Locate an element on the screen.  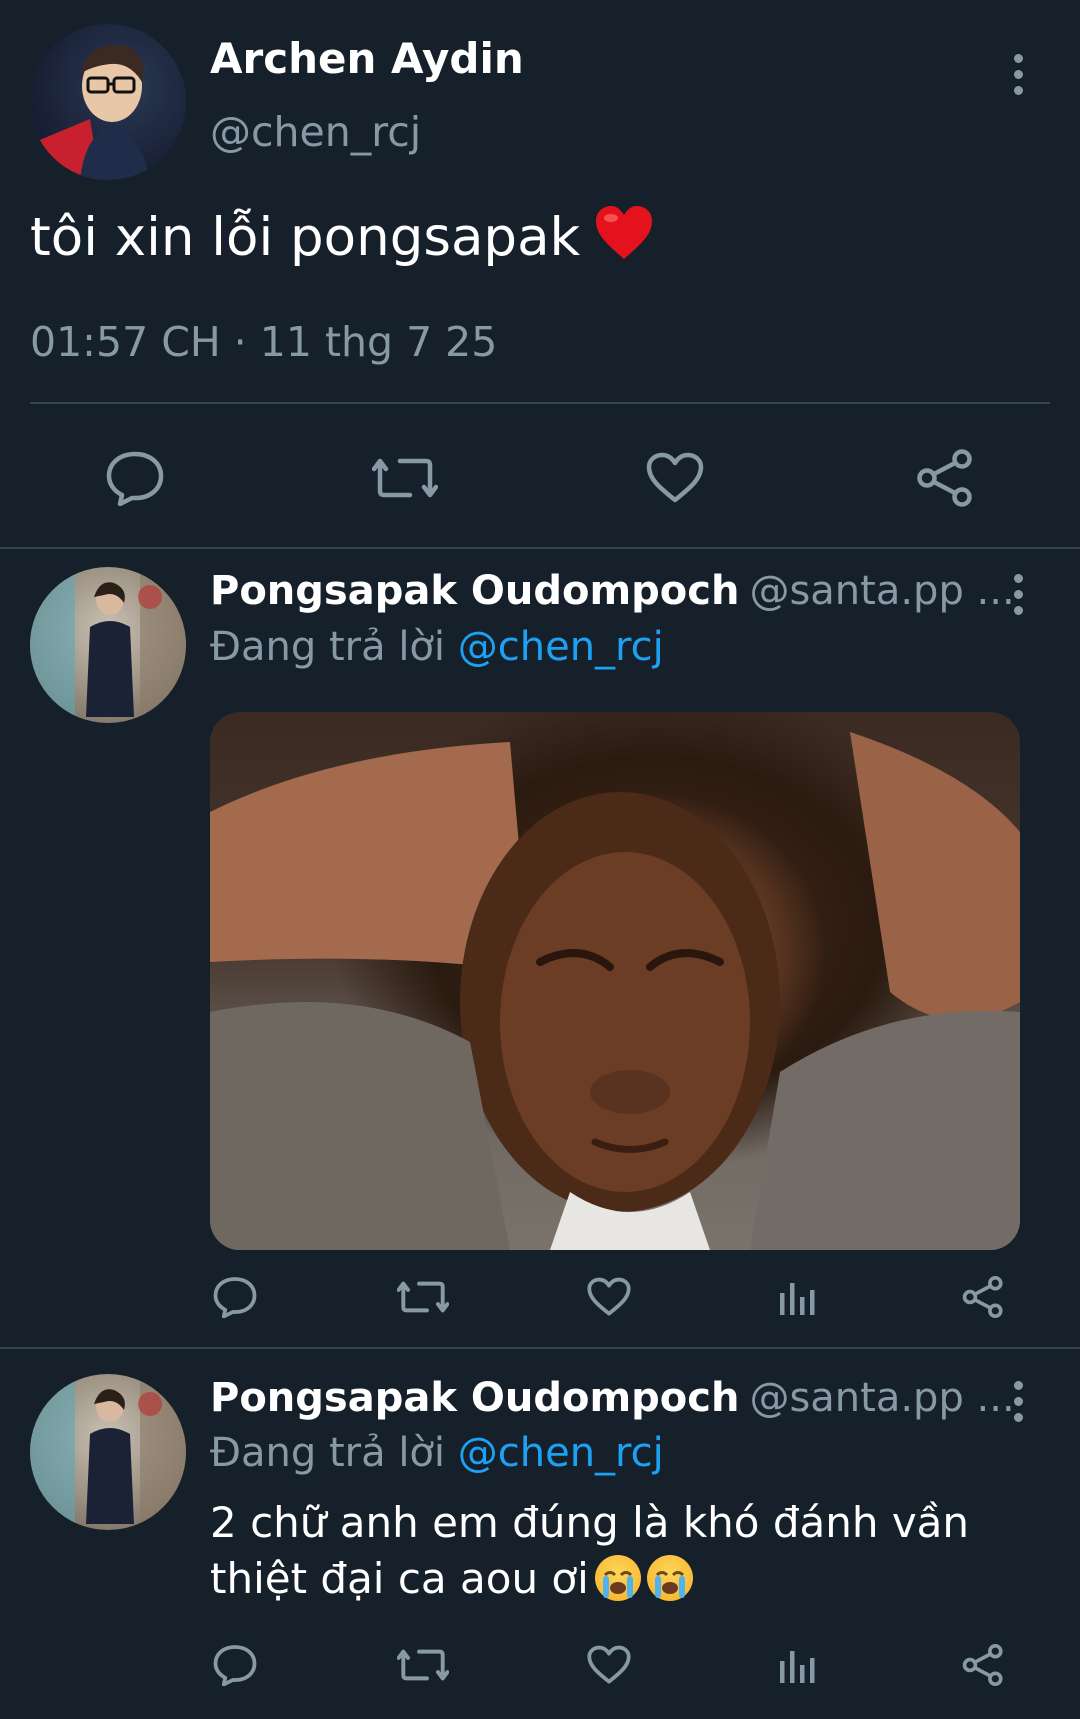
tweet-timestamp: 01:57 CH · 11 thg 7 25 is located at coordinates (263, 342).